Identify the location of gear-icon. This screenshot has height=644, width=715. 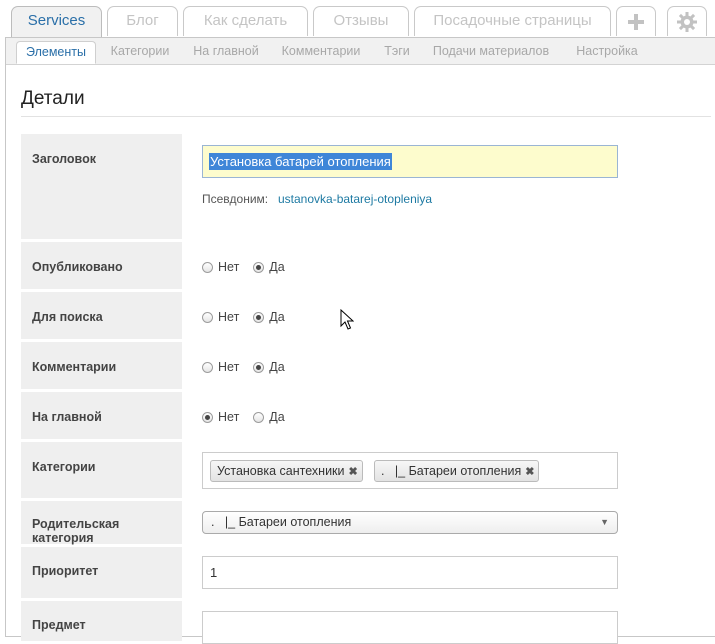
(687, 21).